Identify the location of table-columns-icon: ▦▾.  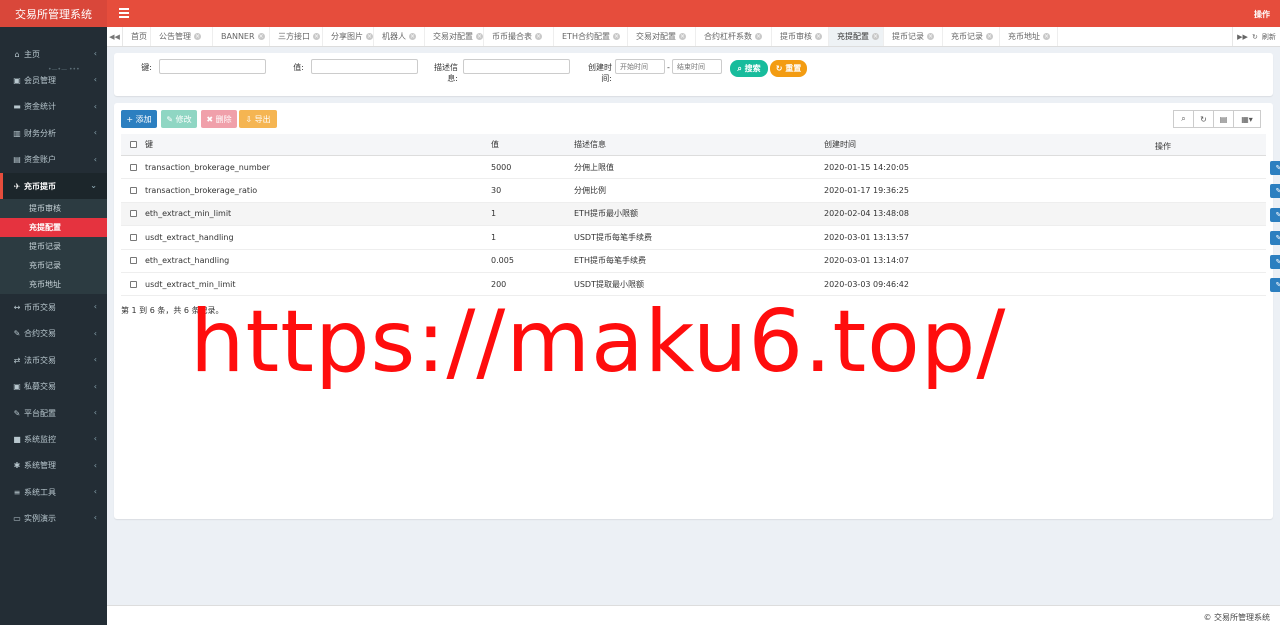
(1247, 119).